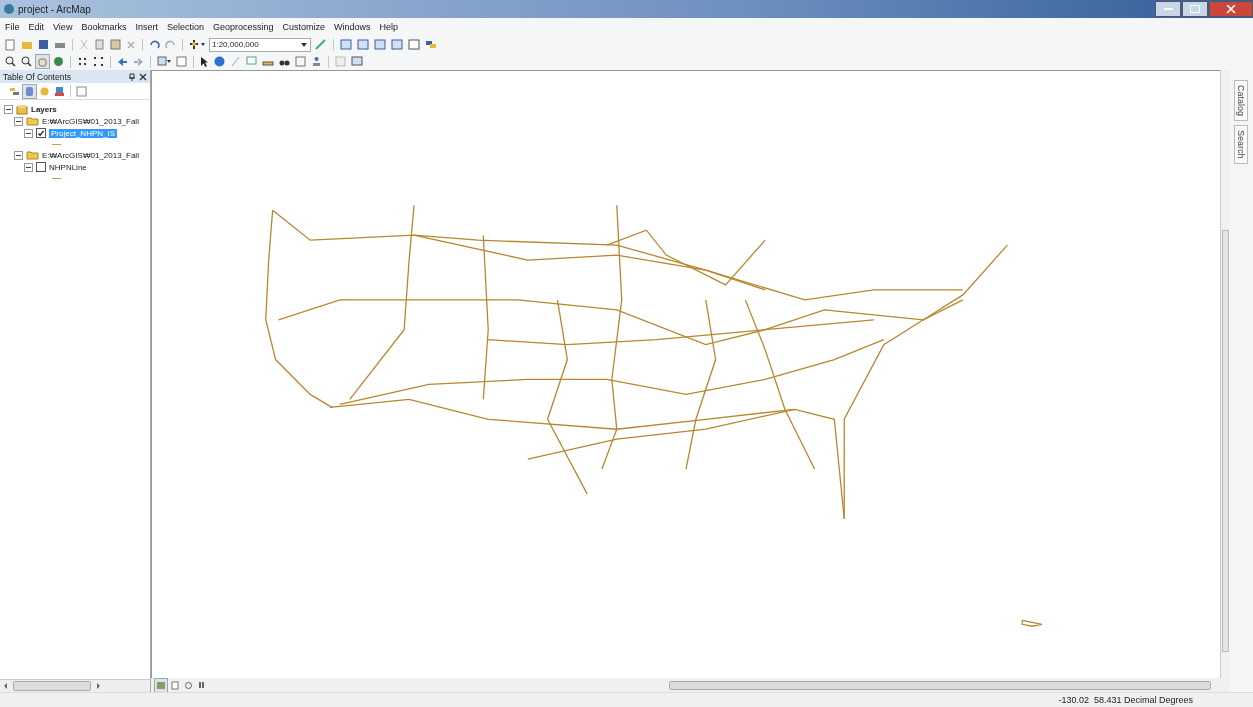  I want to click on menu-item: Selection, so click(185, 27).